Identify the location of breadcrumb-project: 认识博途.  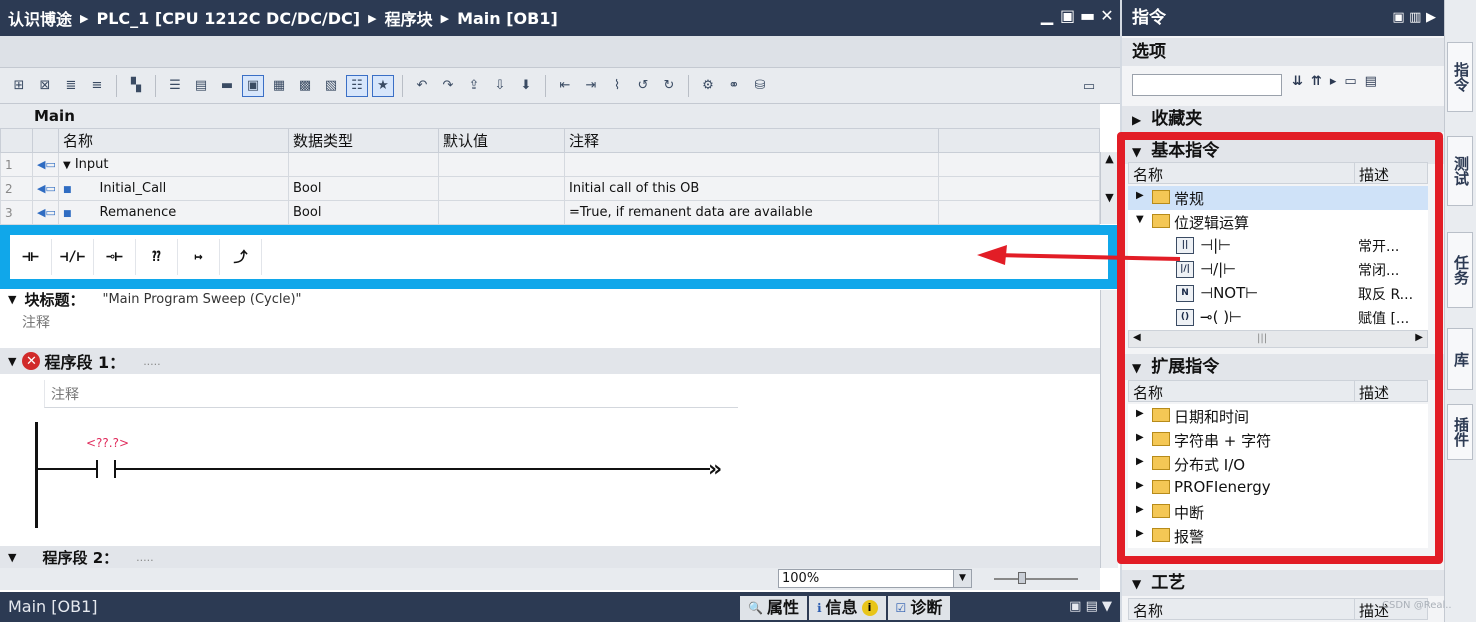
(40, 18).